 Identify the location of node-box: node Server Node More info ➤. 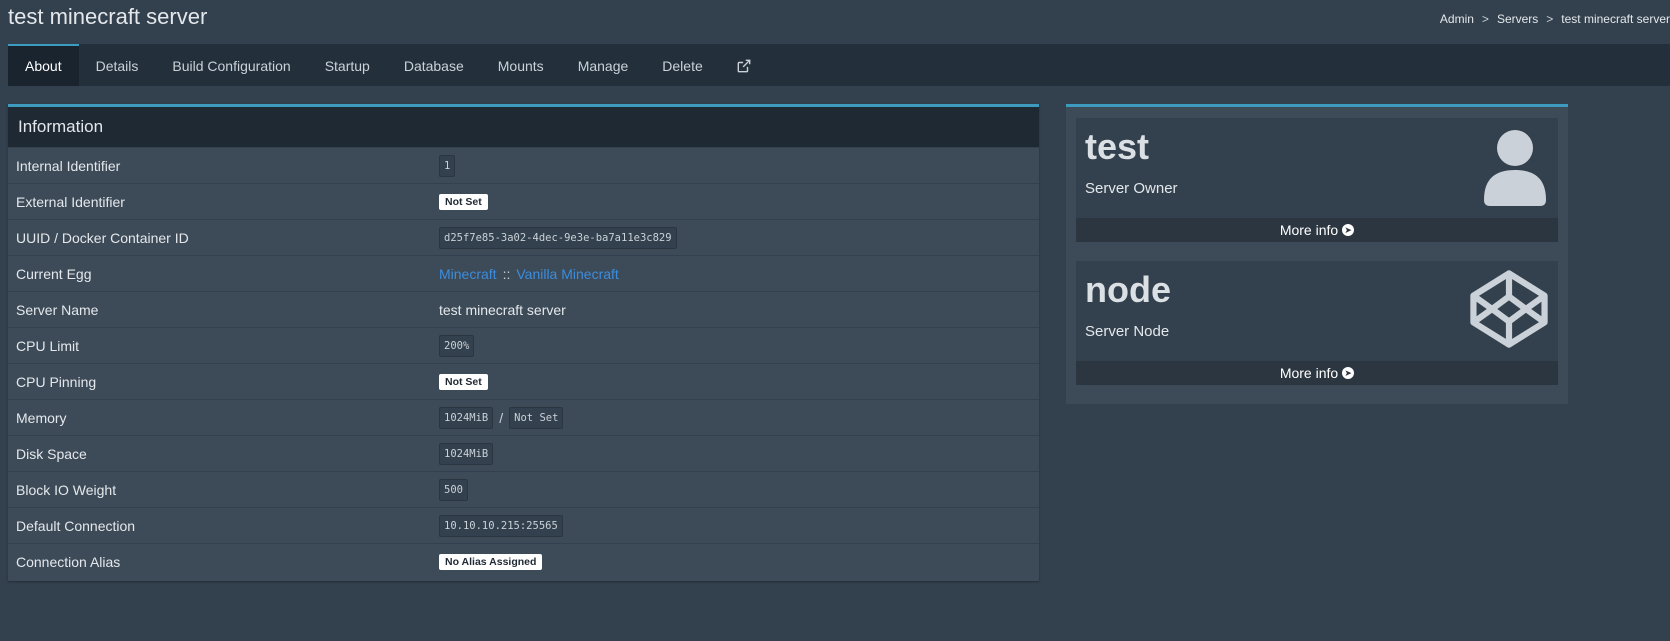
(1317, 323).